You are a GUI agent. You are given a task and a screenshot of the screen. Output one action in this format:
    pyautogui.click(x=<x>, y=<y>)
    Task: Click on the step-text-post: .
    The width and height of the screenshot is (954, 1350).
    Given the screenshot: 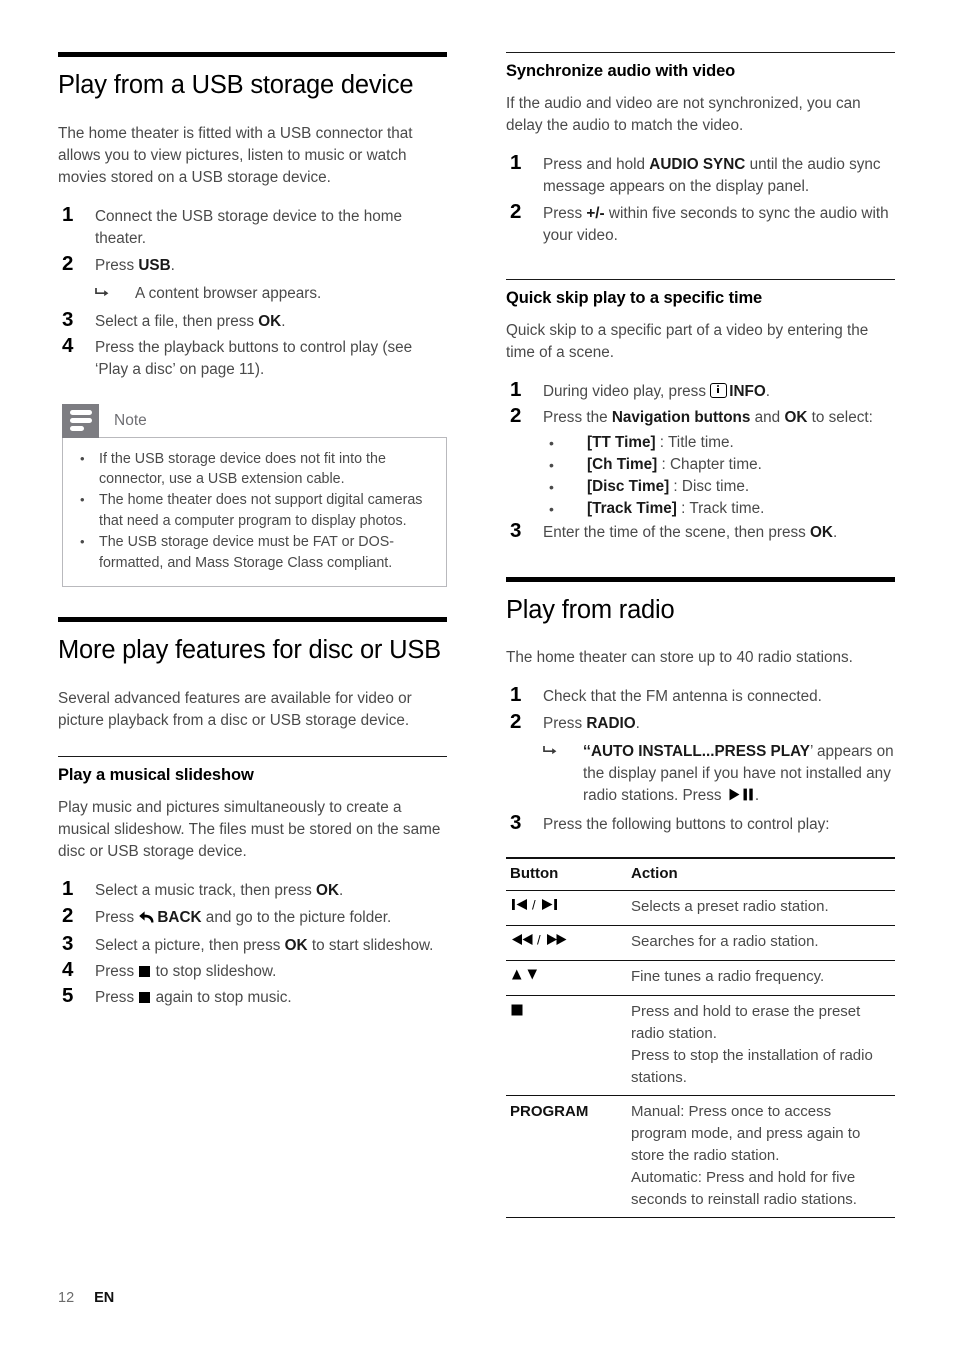 What is the action you would take?
    pyautogui.click(x=835, y=533)
    